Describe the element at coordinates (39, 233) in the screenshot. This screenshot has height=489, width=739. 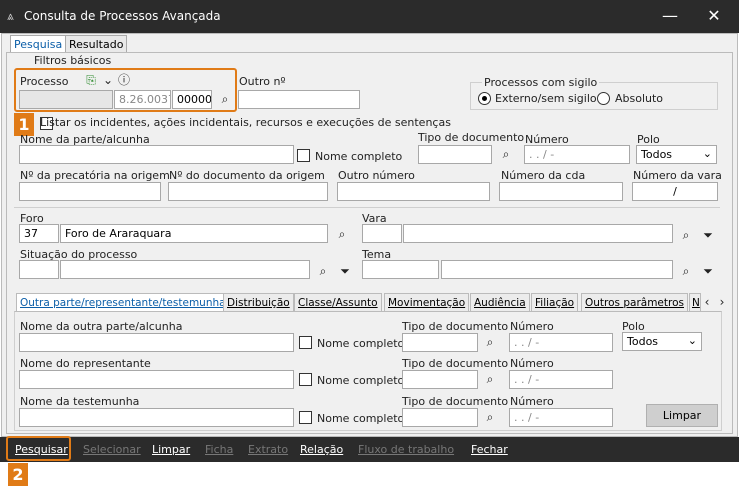
I see `foro-code-input: 37` at that location.